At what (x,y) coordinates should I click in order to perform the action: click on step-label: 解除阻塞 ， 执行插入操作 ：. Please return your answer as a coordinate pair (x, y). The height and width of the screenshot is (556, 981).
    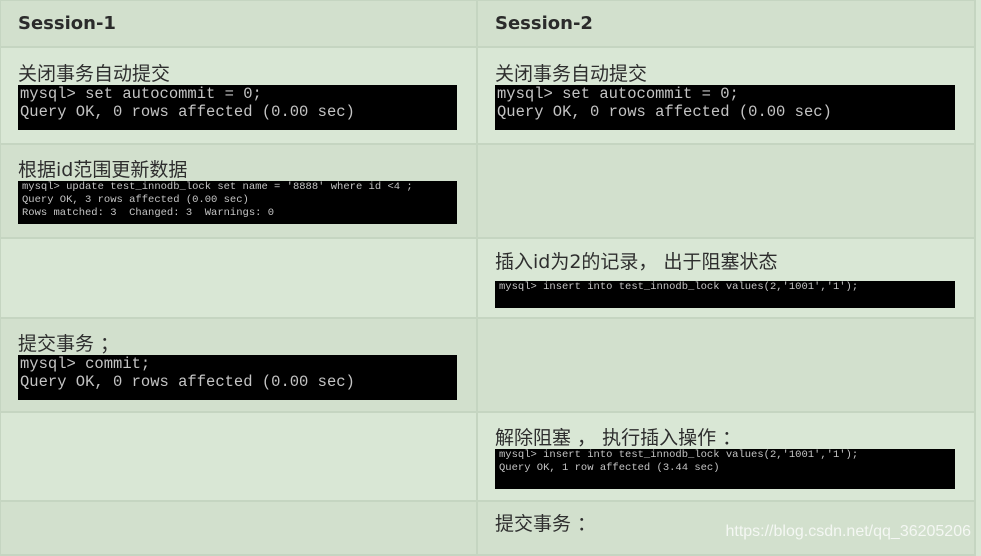
    Looking at the image, I should click on (618, 438).